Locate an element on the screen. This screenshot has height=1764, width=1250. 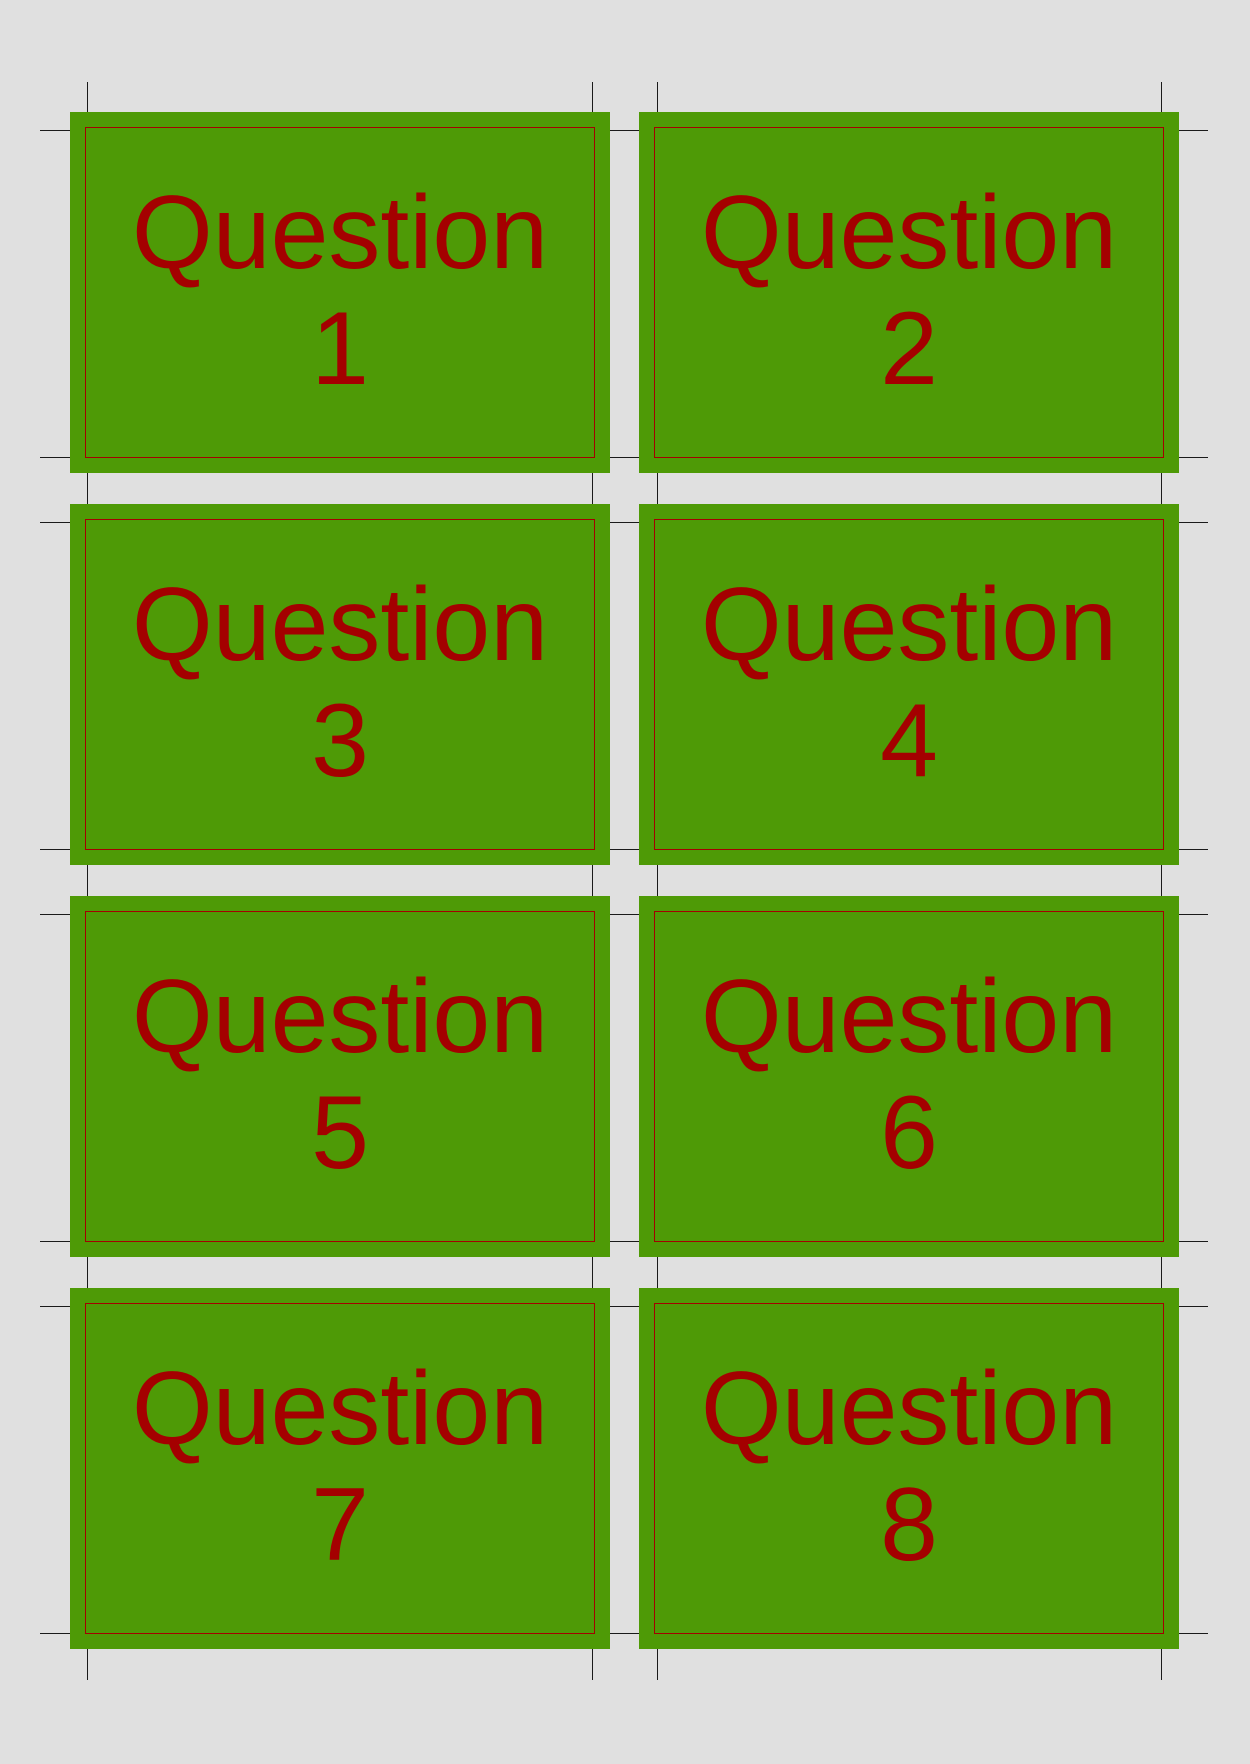
card-inner-border: Question 6 is located at coordinates (909, 1076).